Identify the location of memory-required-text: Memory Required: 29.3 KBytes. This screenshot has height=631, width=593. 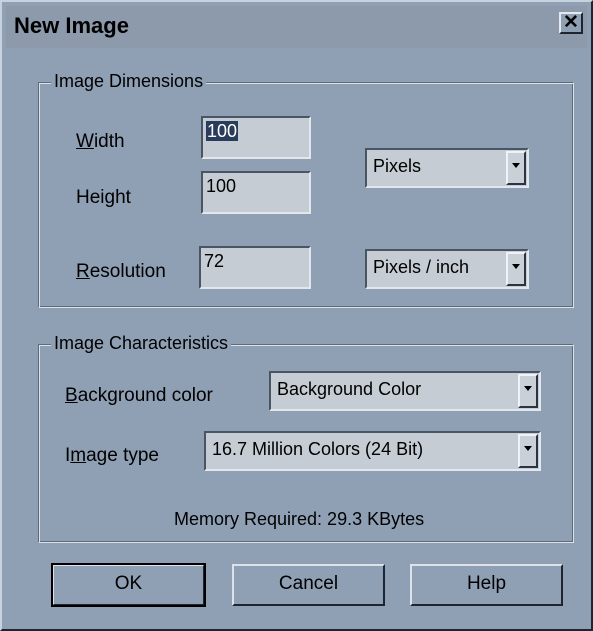
(299, 519).